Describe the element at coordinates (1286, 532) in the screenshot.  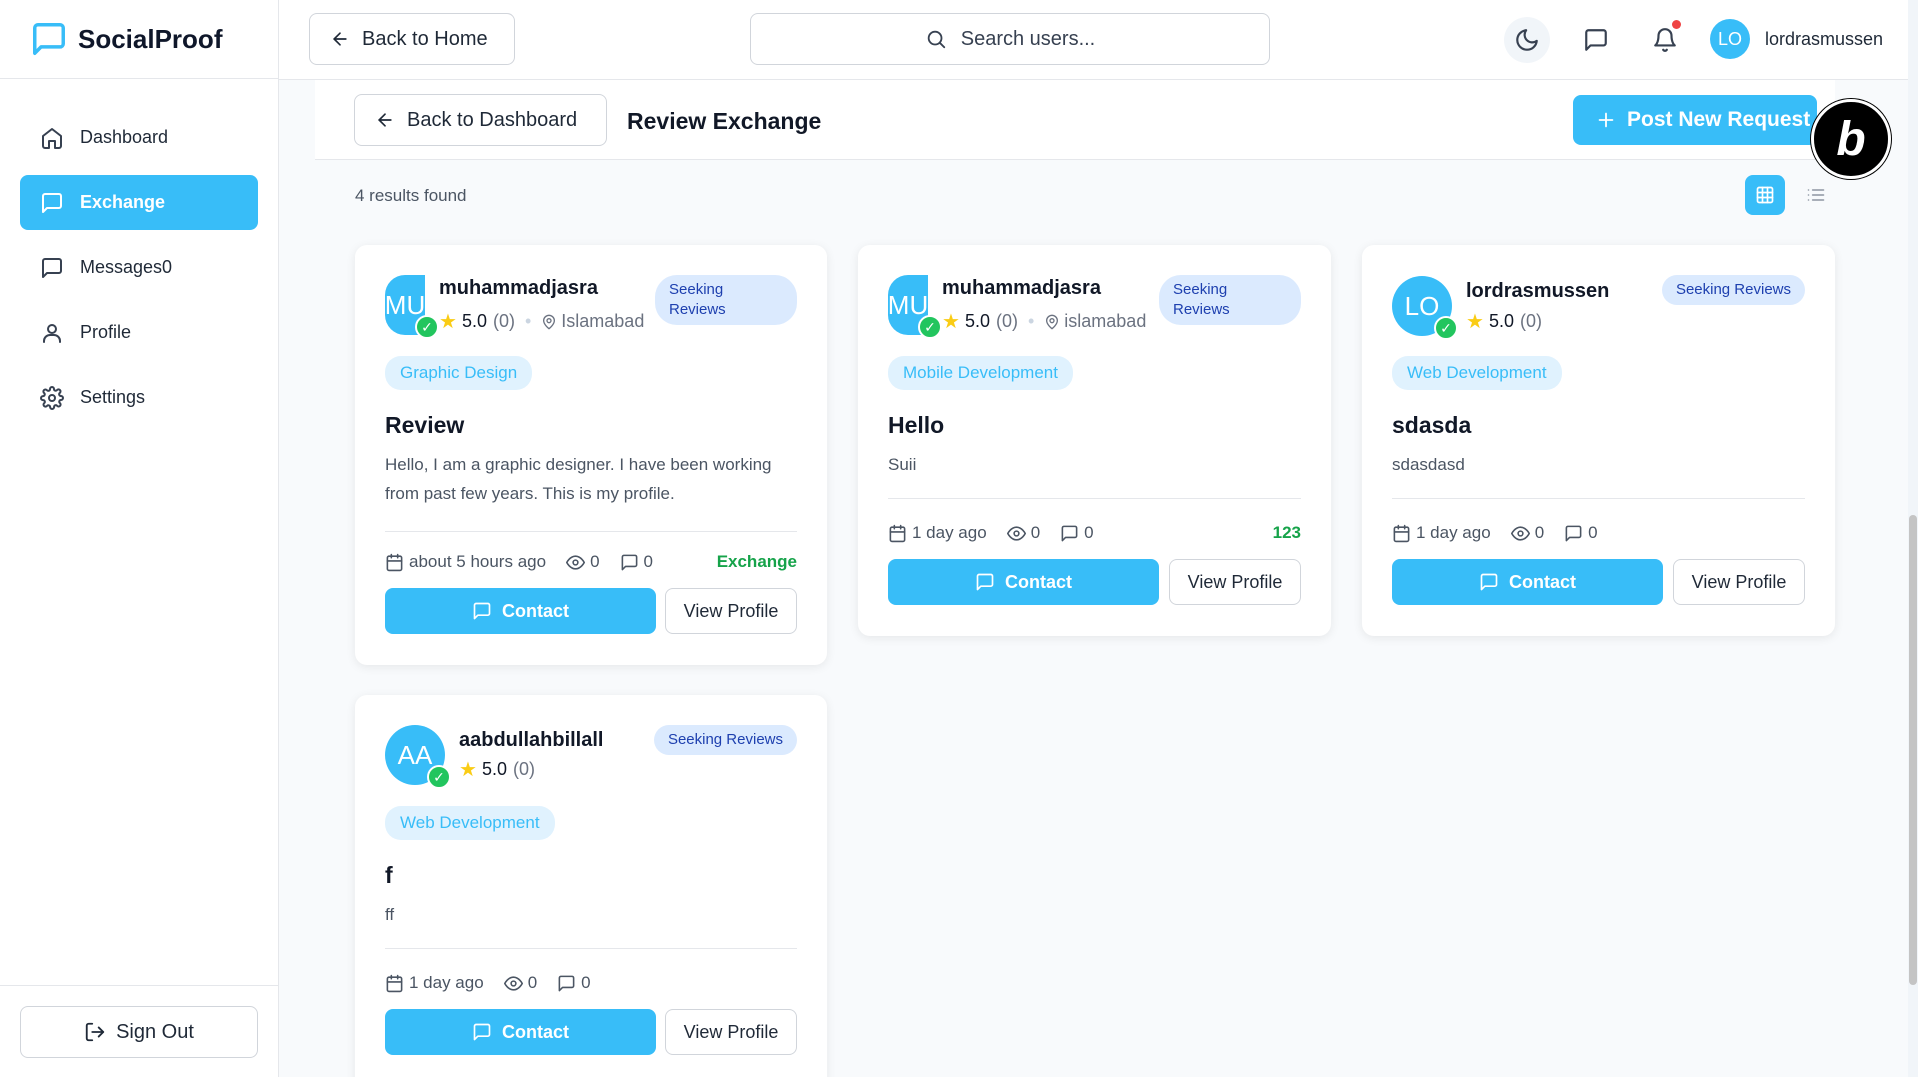
I see `exchange-tag: 123` at that location.